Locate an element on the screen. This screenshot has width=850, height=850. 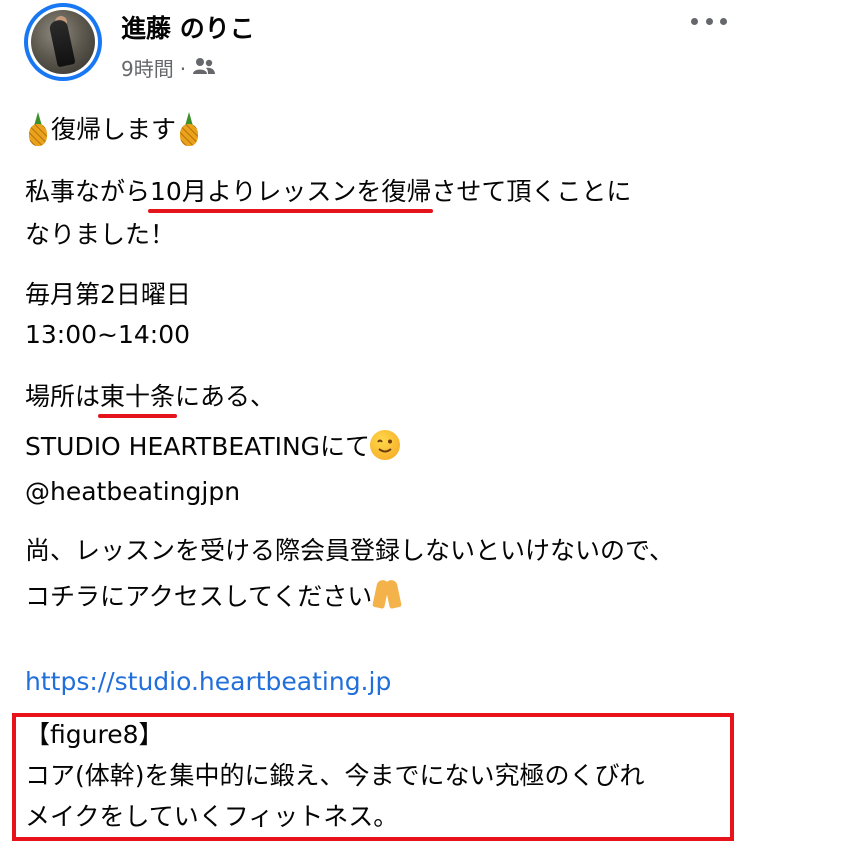
avatar-photo-figure is located at coordinates (62, 43).